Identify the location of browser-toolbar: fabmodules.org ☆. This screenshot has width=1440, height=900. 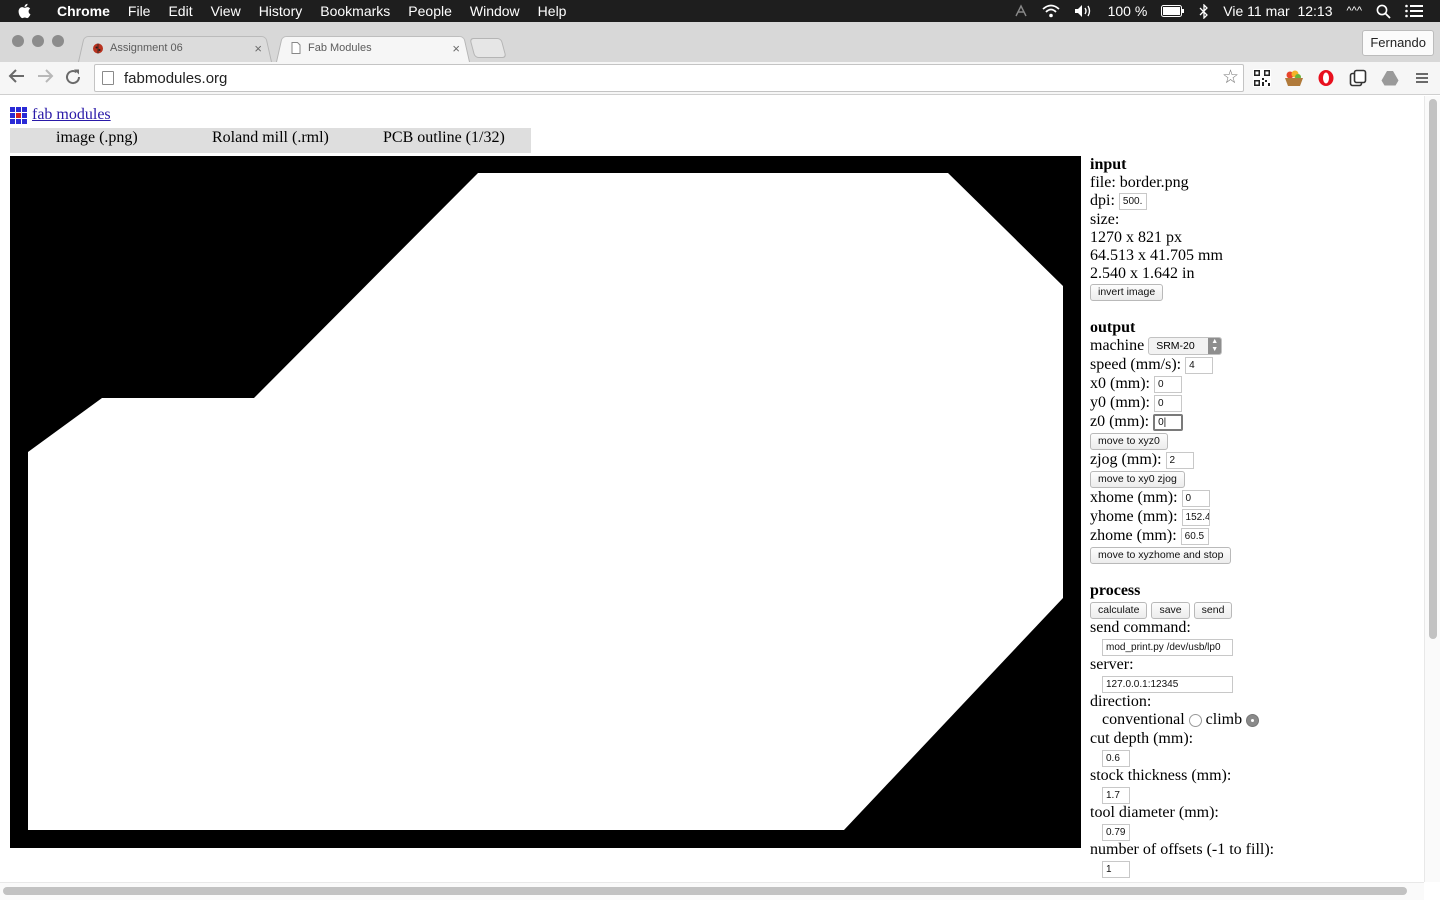
(720, 78).